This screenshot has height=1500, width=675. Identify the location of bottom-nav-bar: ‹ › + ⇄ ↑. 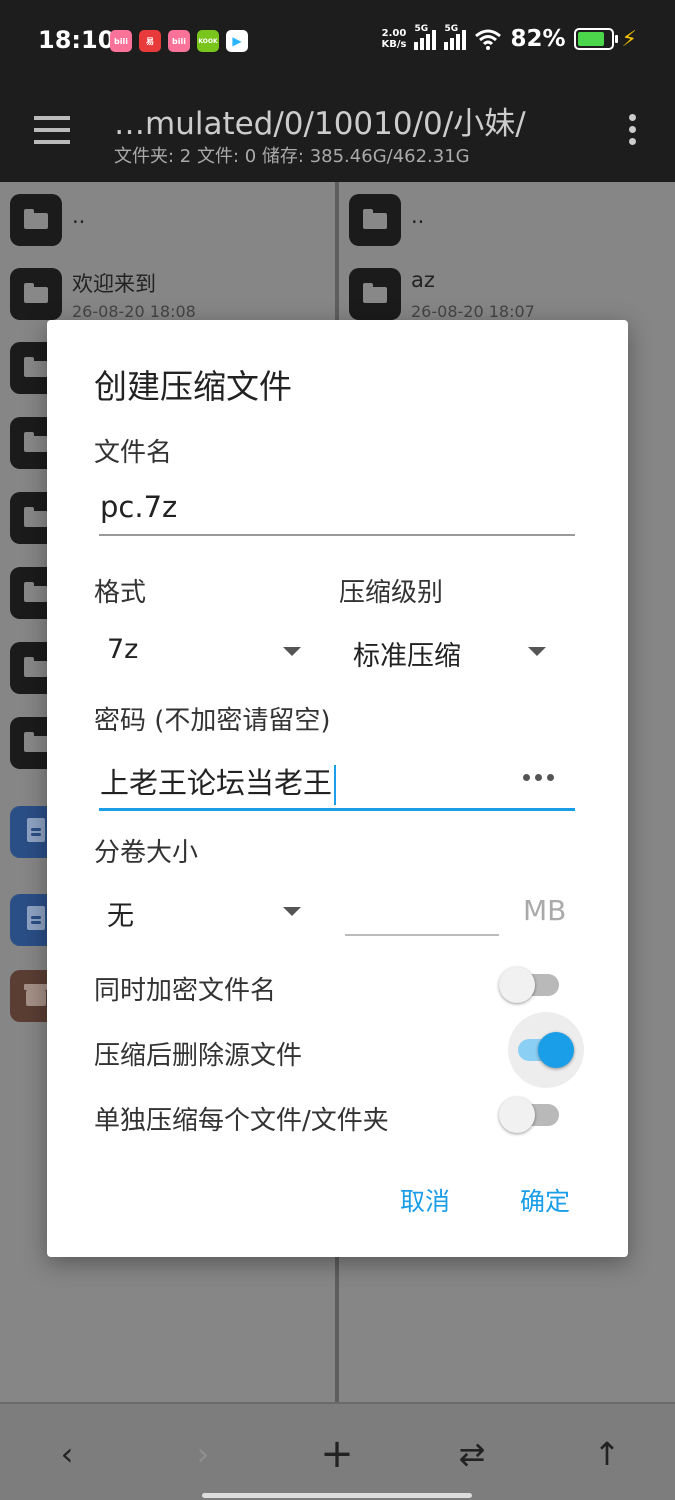
(337, 1451).